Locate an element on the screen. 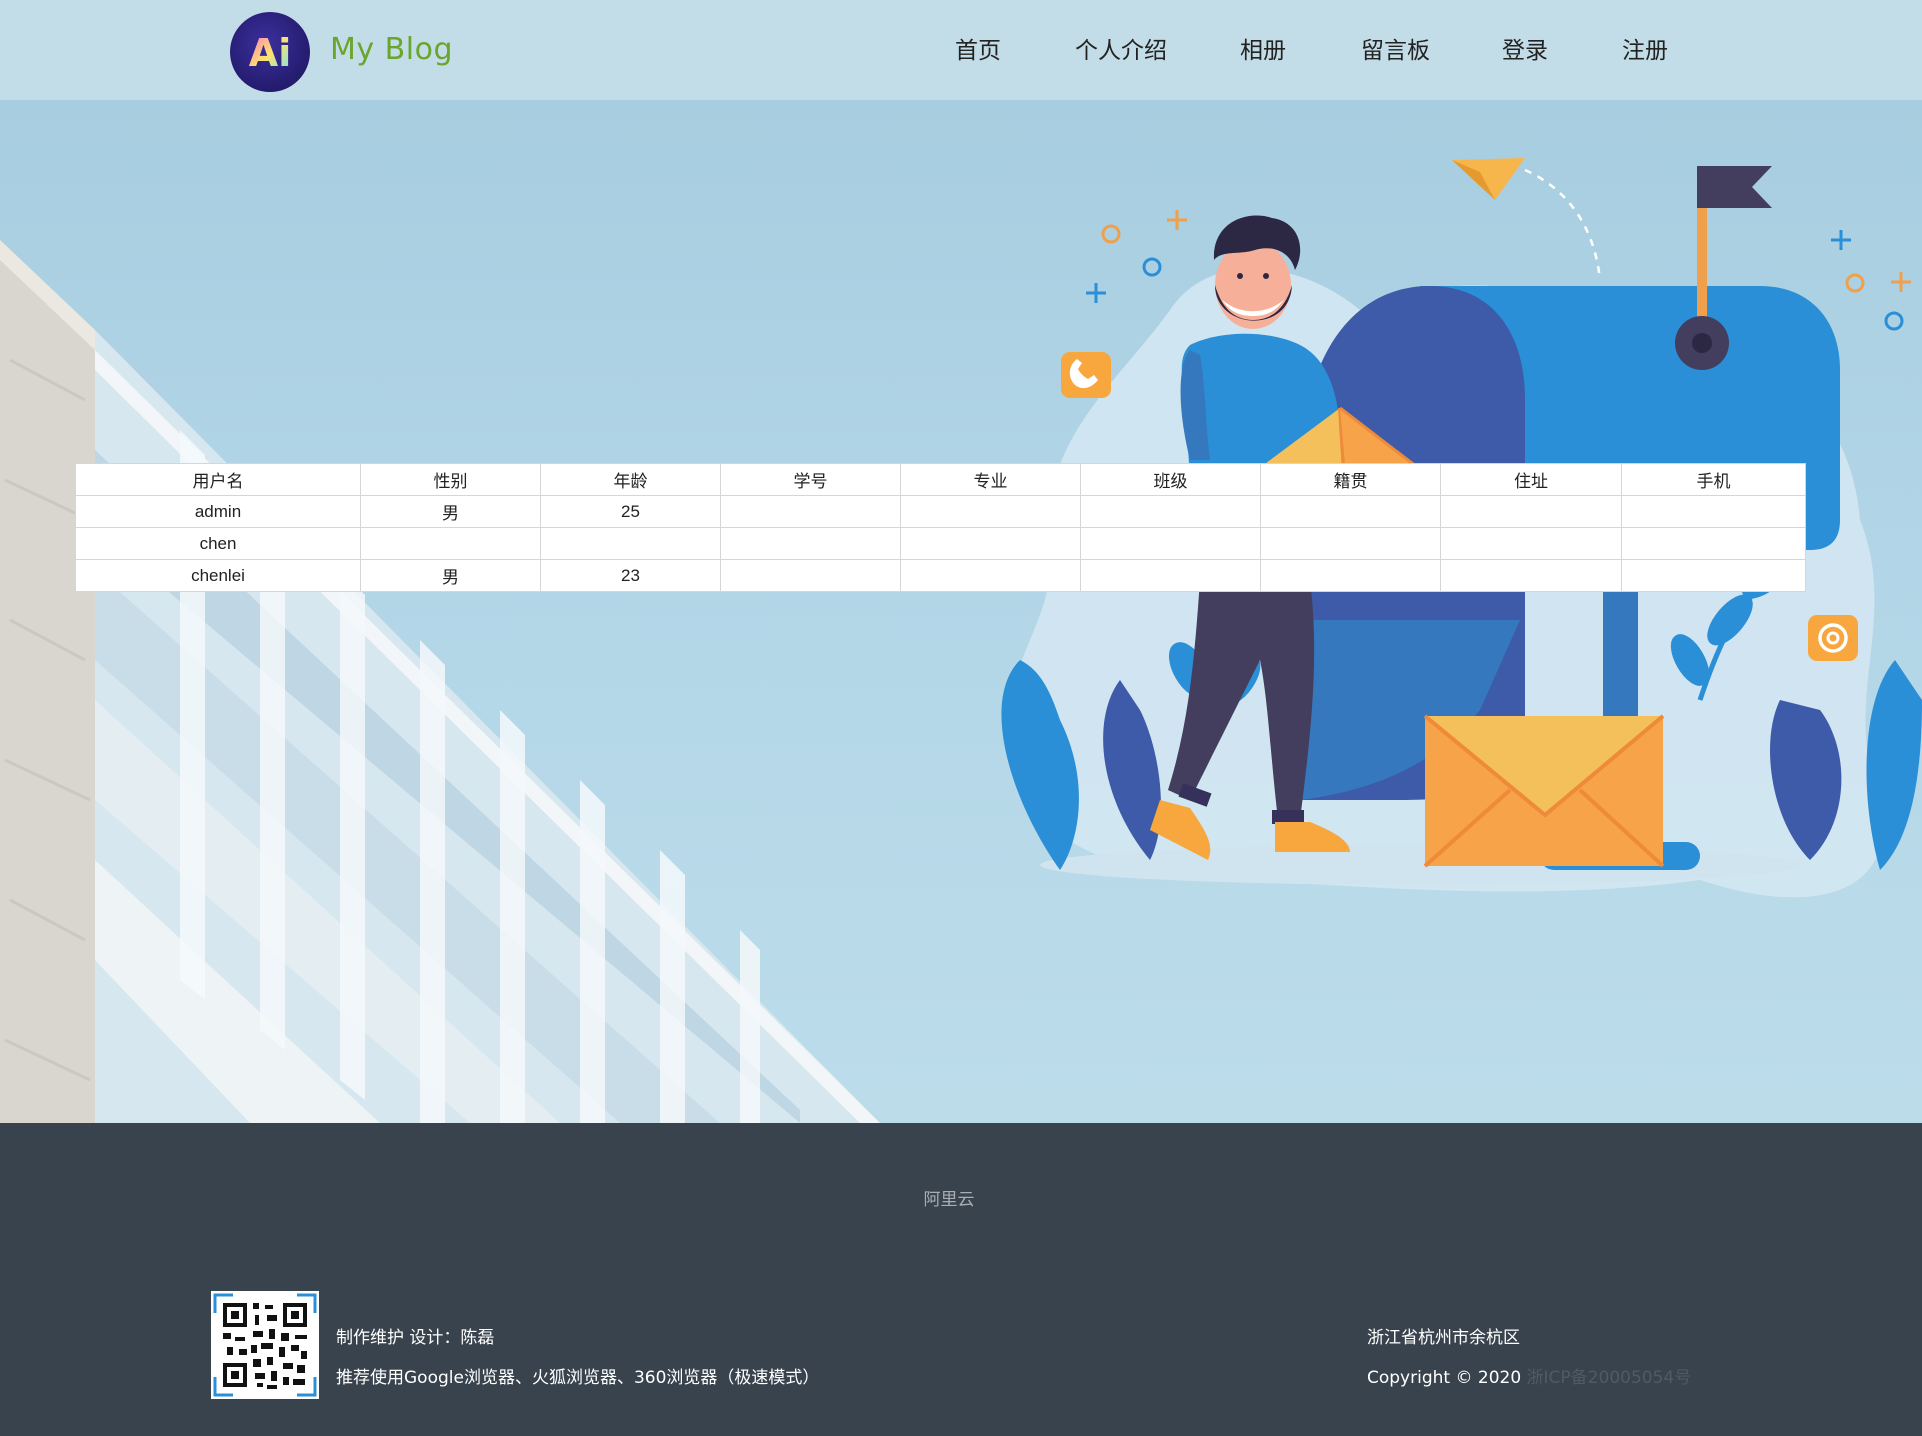  address-text: 浙江省杭州市余杭区 is located at coordinates (1443, 1338).